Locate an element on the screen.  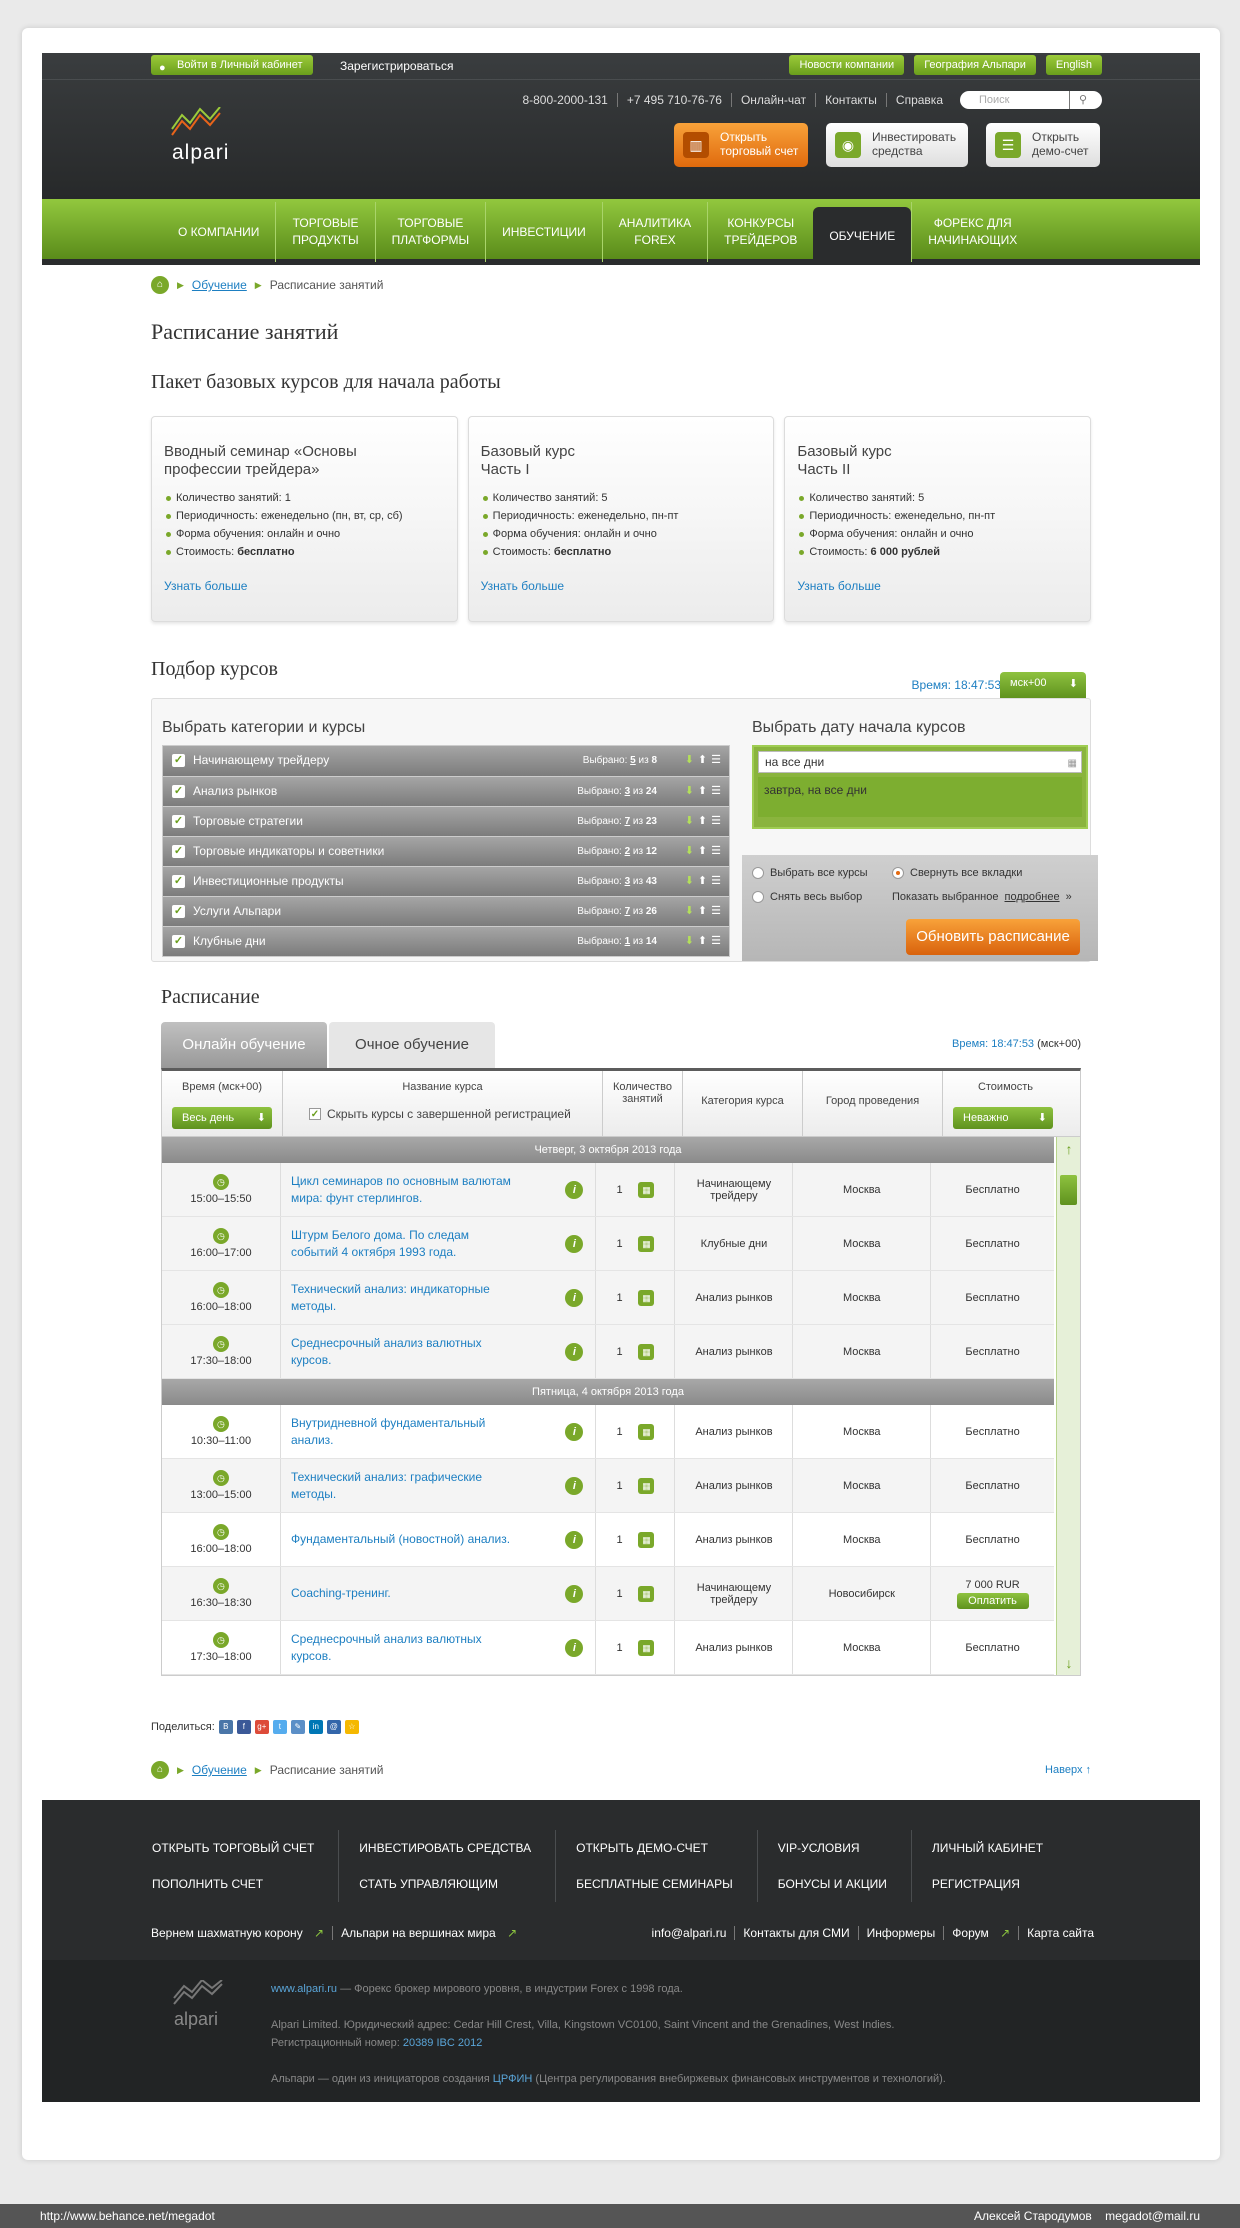
footer-link: БОНУСЫ И АКЦИИ is located at coordinates (832, 1884).